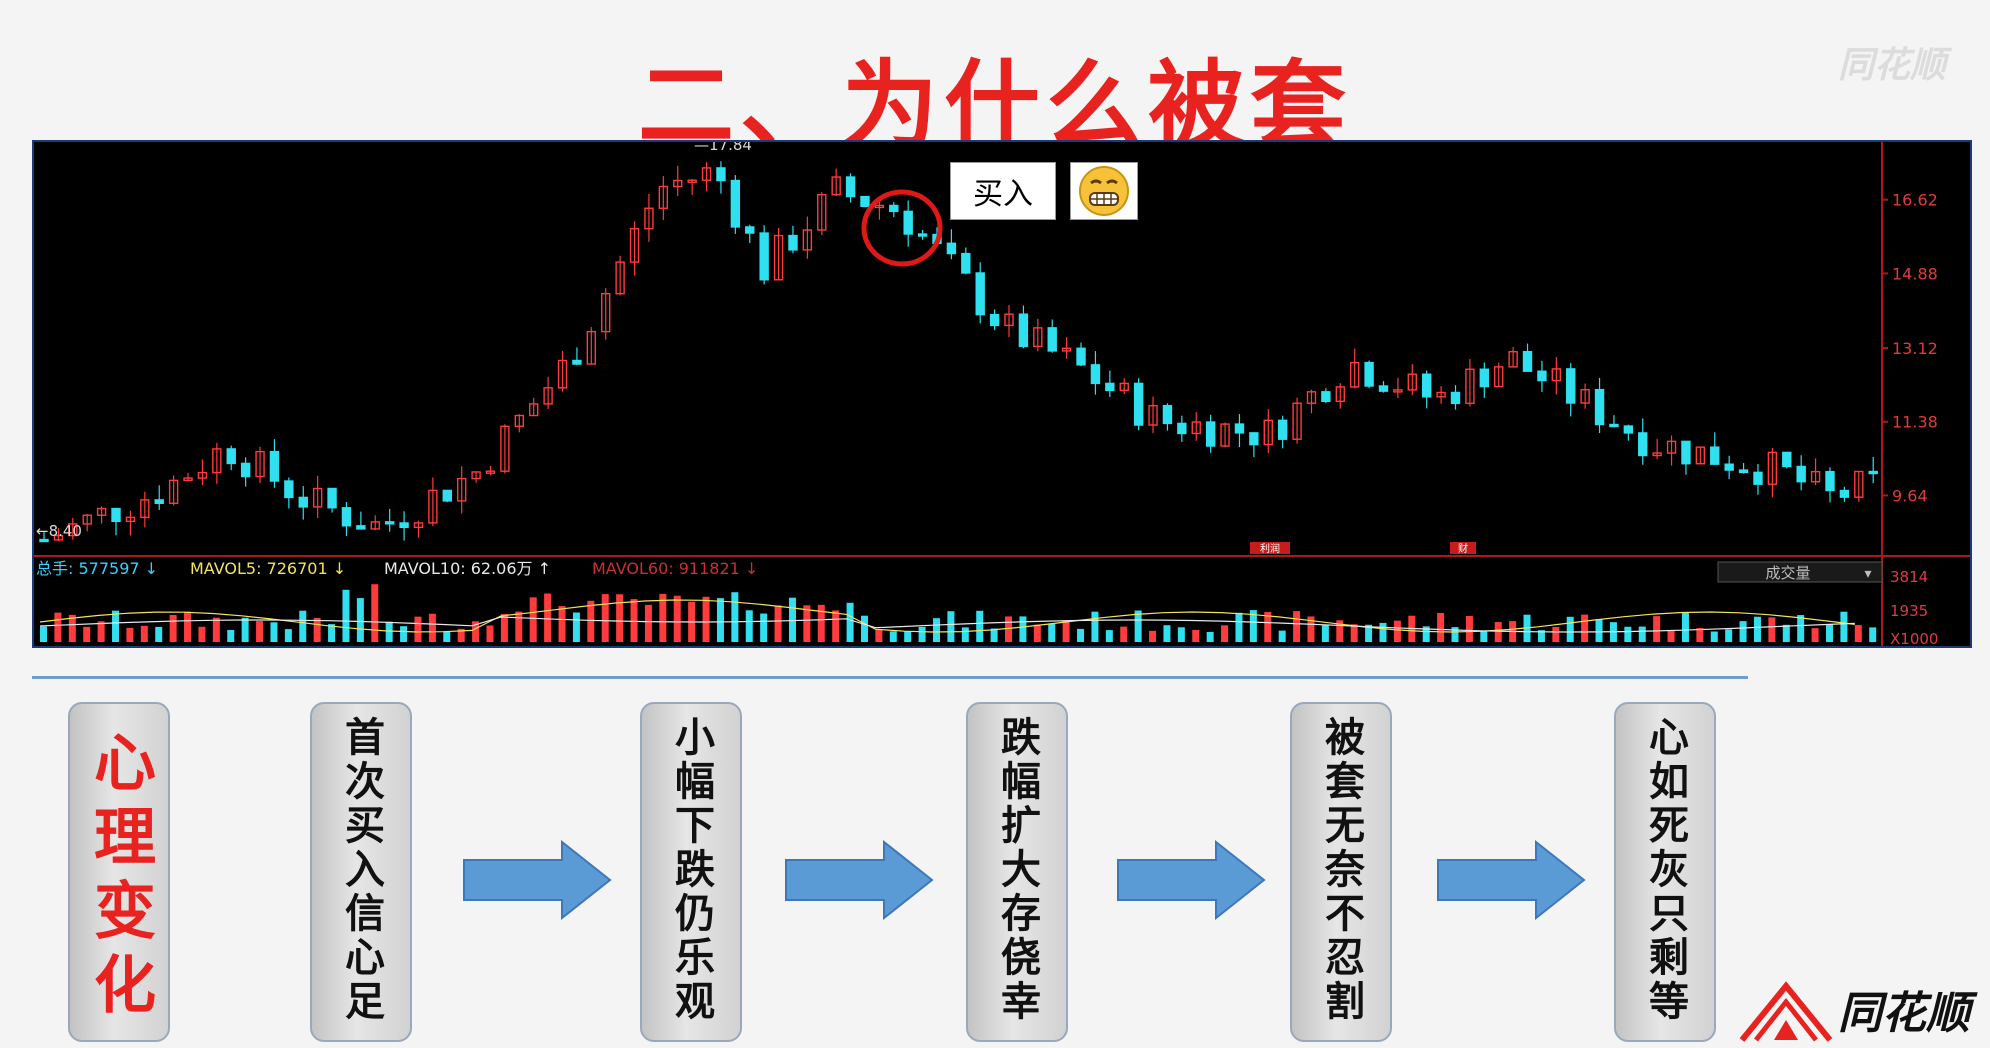 The height and width of the screenshot is (1048, 1990). Describe the element at coordinates (361, 872) in the screenshot. I see `step-1: 首次买入信心足` at that location.